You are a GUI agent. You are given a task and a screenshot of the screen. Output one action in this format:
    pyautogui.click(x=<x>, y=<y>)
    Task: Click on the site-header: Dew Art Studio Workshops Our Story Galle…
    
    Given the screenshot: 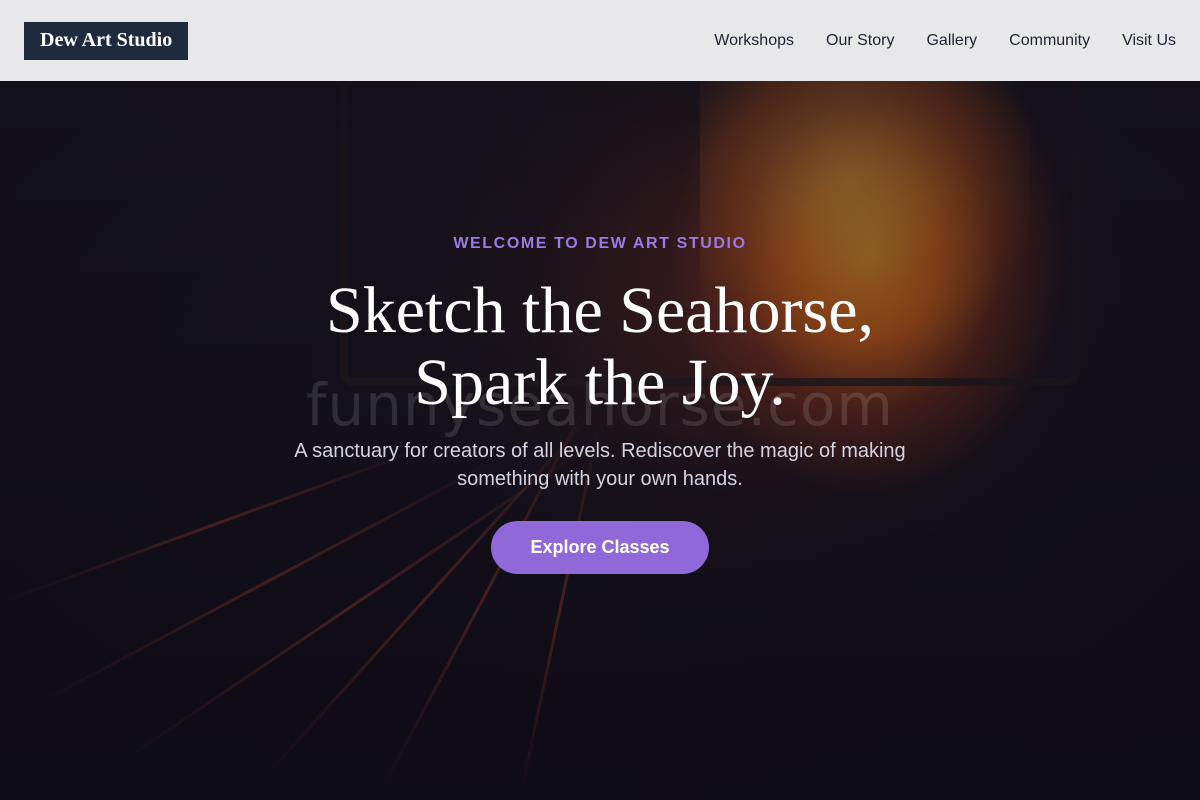 What is the action you would take?
    pyautogui.click(x=600, y=40)
    